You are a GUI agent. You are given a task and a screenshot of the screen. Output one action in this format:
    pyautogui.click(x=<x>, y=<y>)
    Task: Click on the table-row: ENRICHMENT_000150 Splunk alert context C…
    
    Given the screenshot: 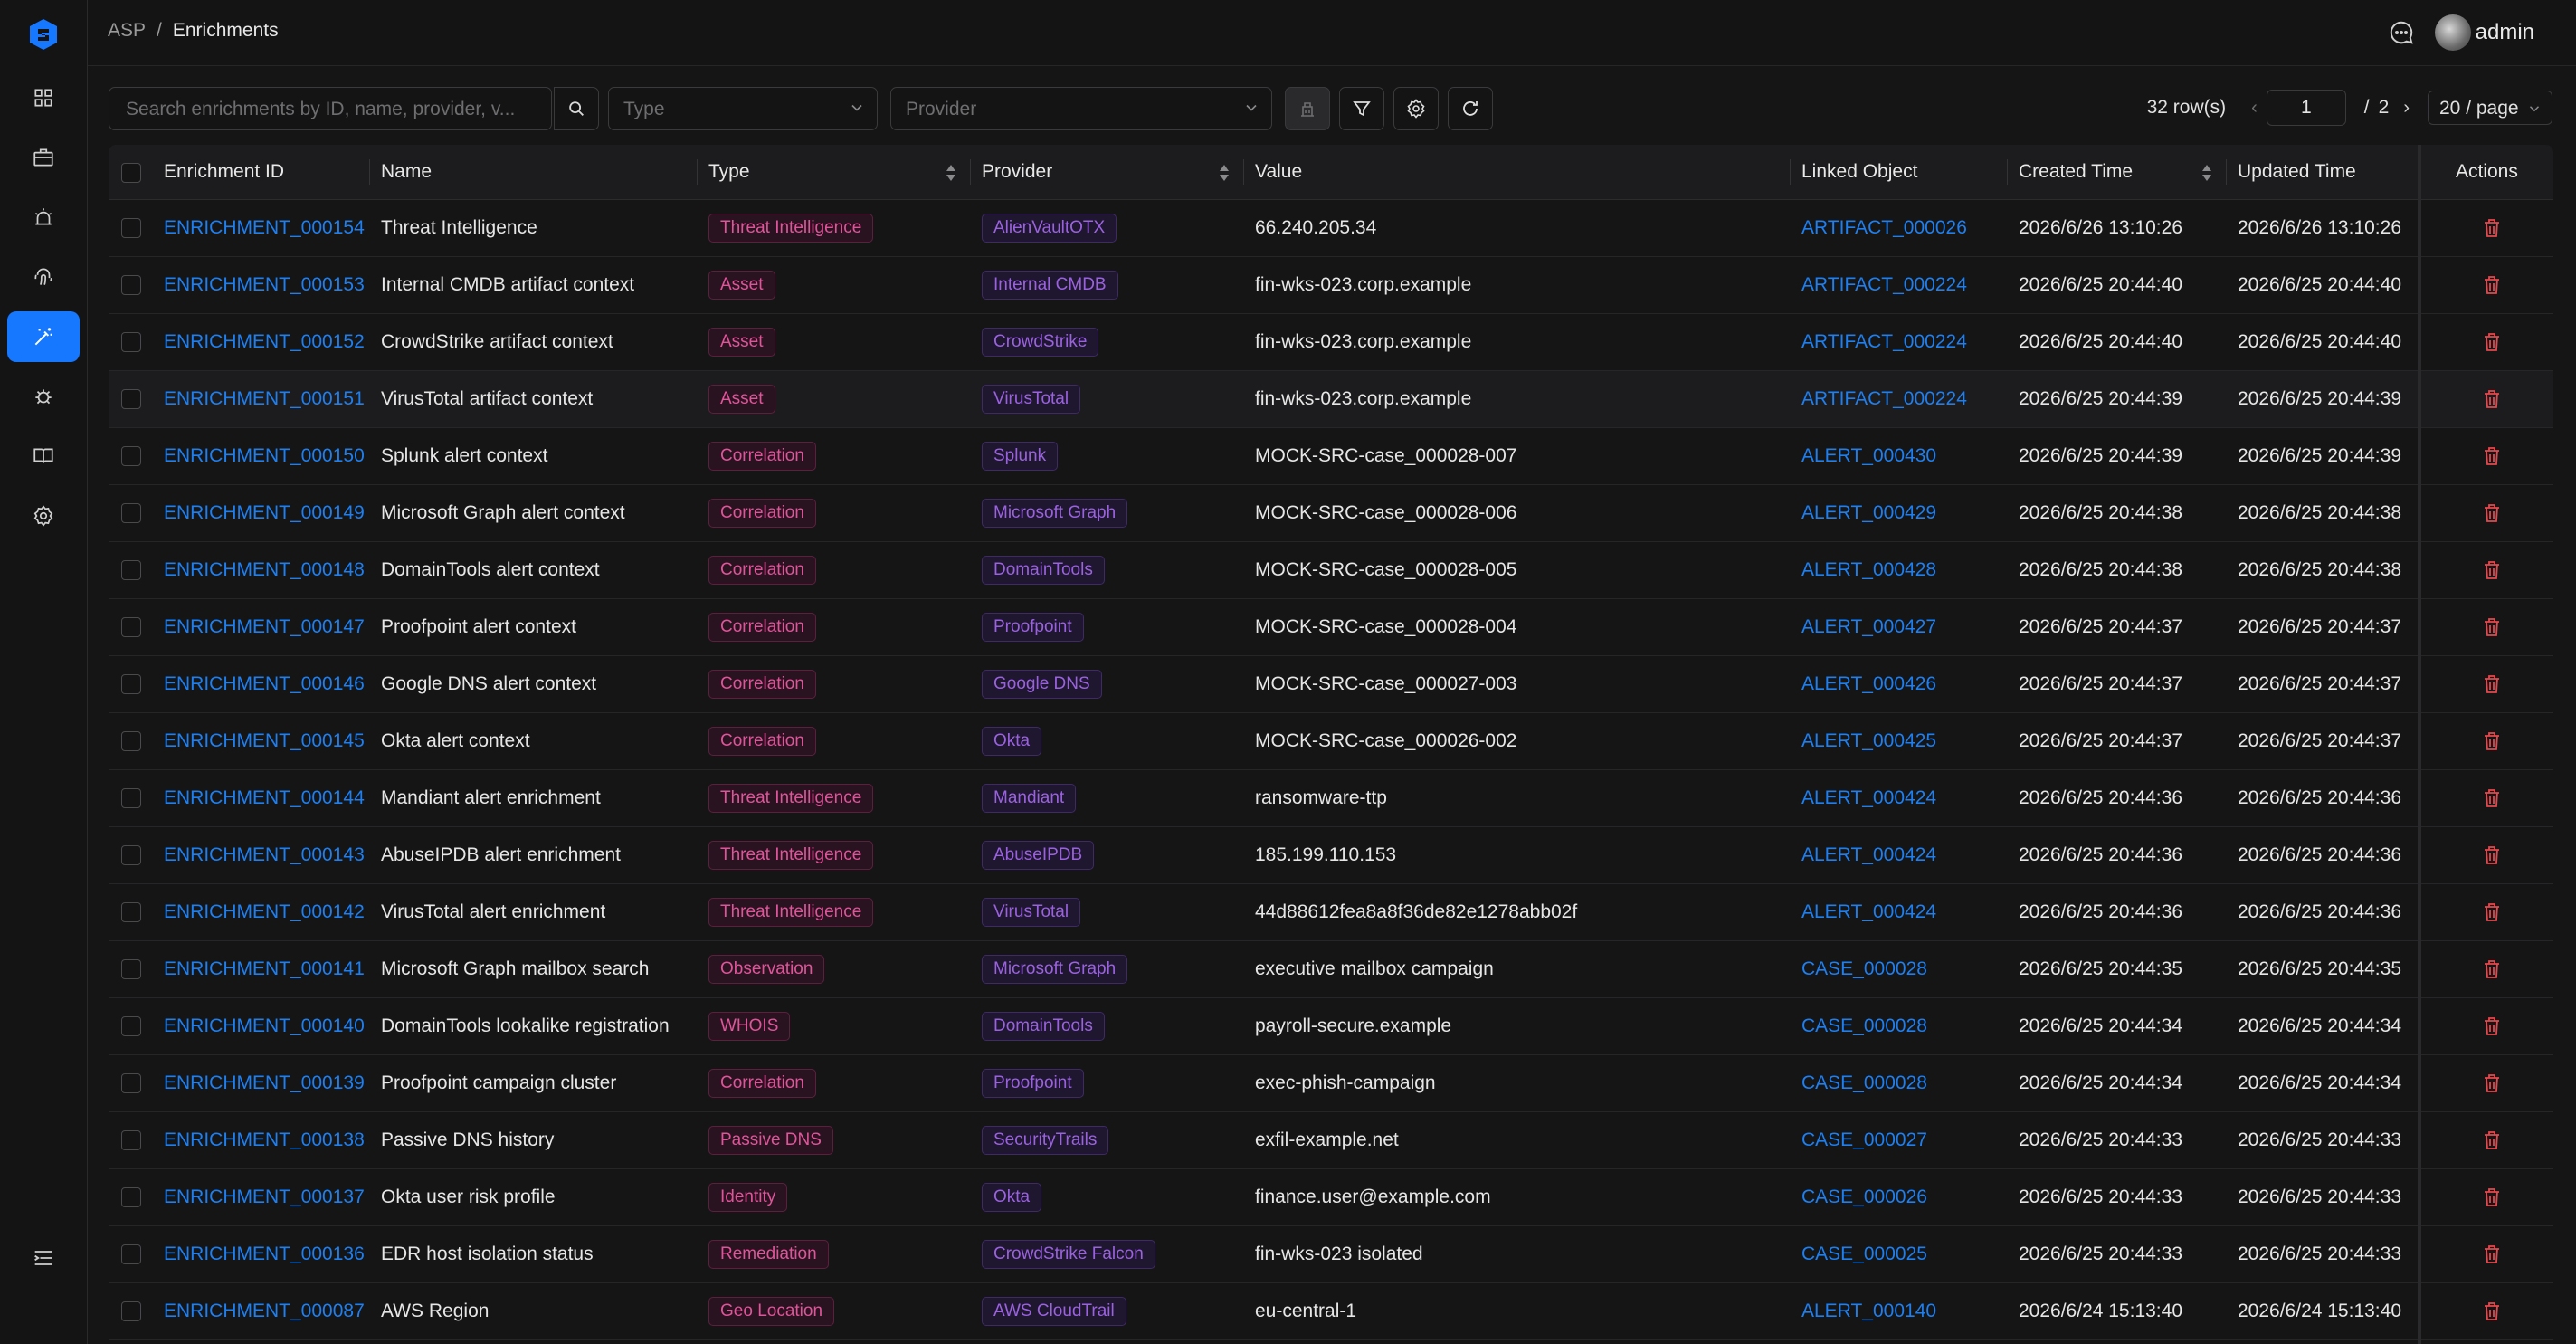 What is the action you would take?
    pyautogui.click(x=1331, y=456)
    